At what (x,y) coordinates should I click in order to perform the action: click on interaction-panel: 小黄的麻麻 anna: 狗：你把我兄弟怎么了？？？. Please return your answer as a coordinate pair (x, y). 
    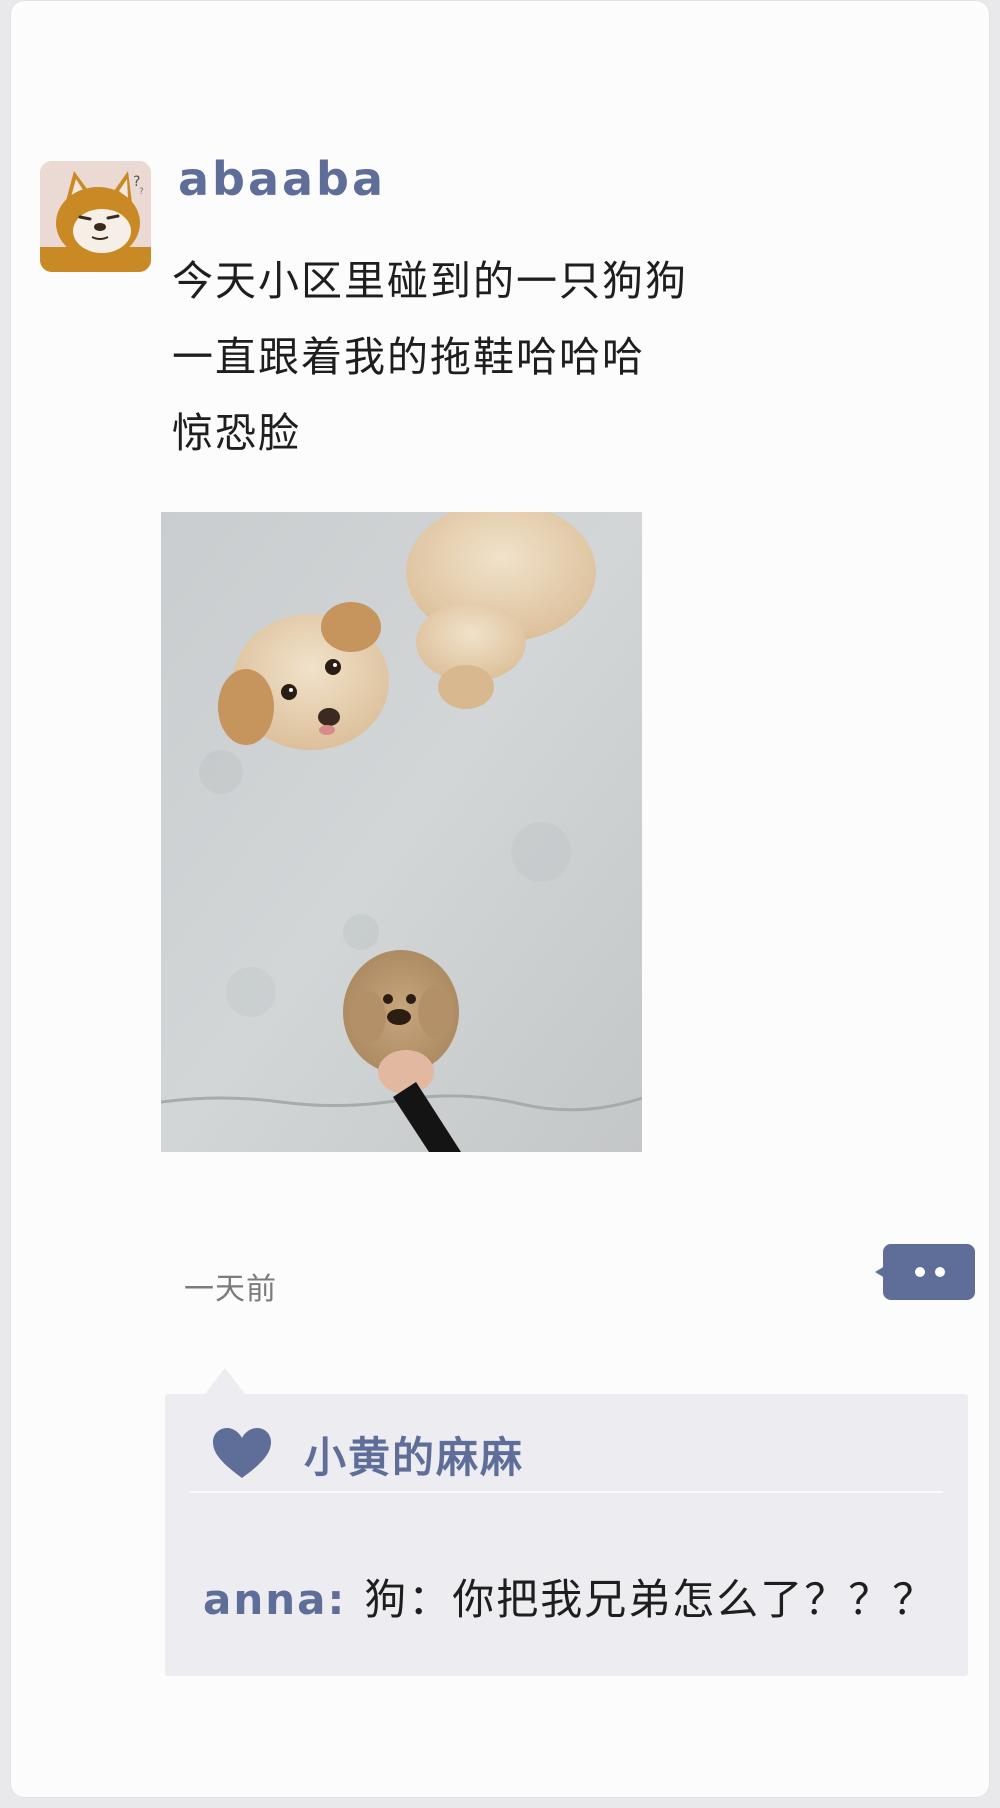
    Looking at the image, I should click on (566, 1522).